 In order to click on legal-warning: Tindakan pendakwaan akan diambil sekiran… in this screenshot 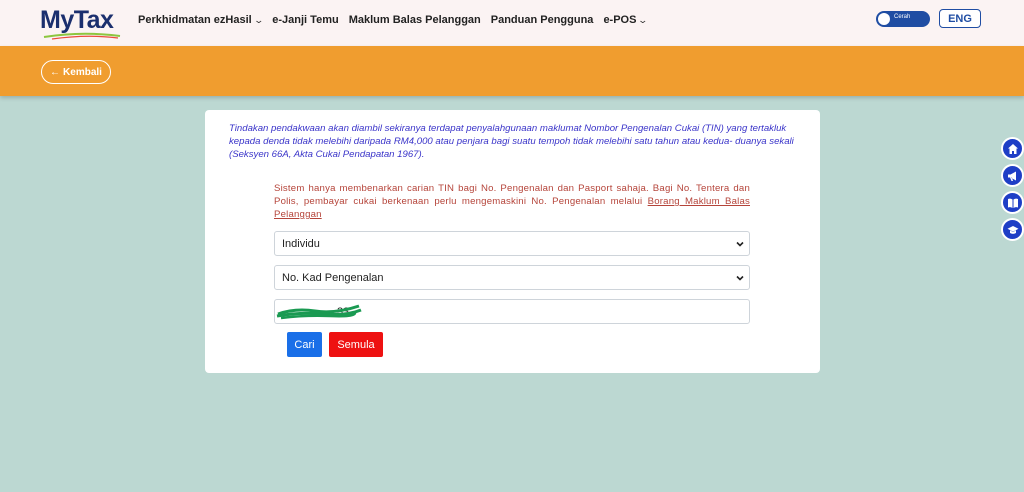, I will do `click(511, 141)`.